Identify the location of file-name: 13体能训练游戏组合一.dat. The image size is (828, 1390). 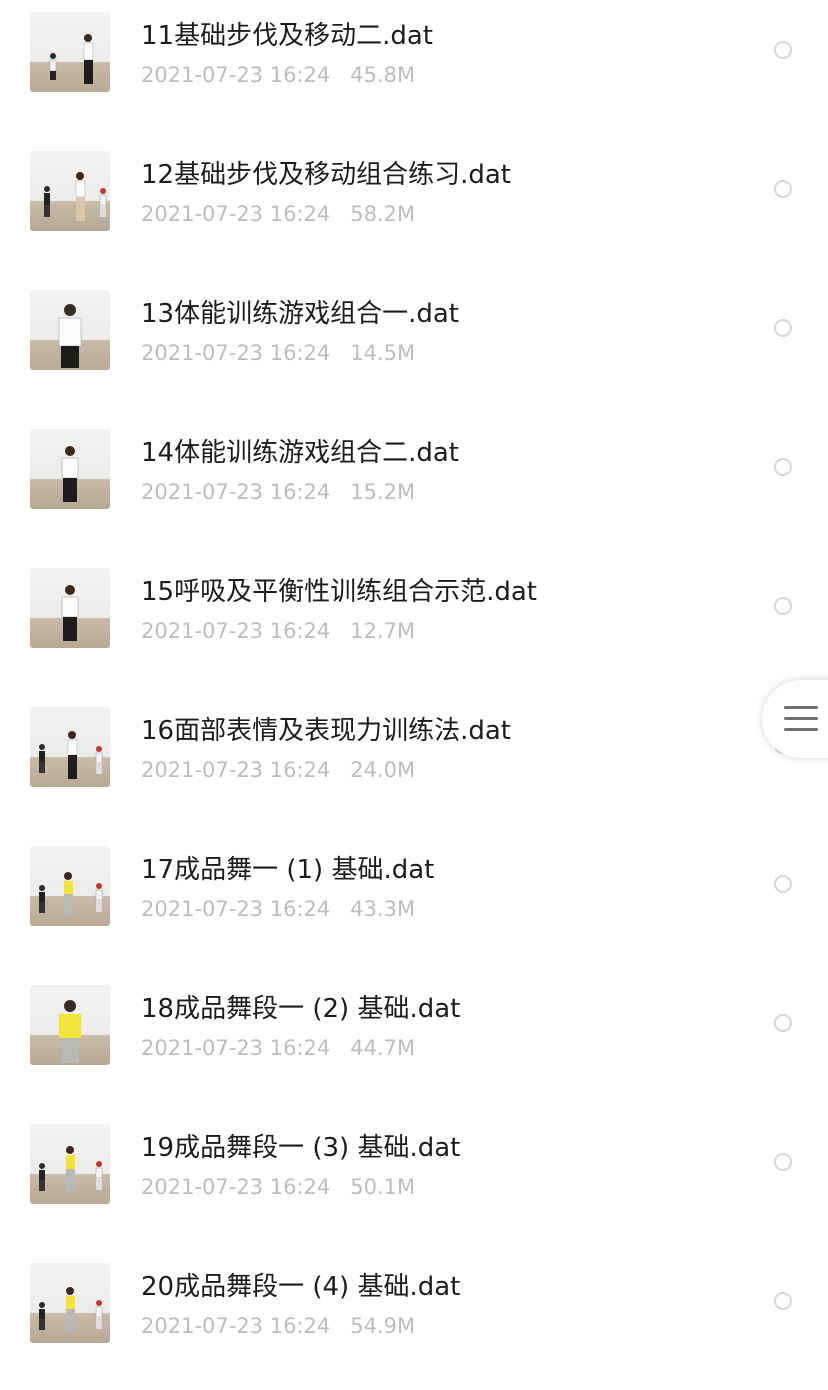
(300, 314).